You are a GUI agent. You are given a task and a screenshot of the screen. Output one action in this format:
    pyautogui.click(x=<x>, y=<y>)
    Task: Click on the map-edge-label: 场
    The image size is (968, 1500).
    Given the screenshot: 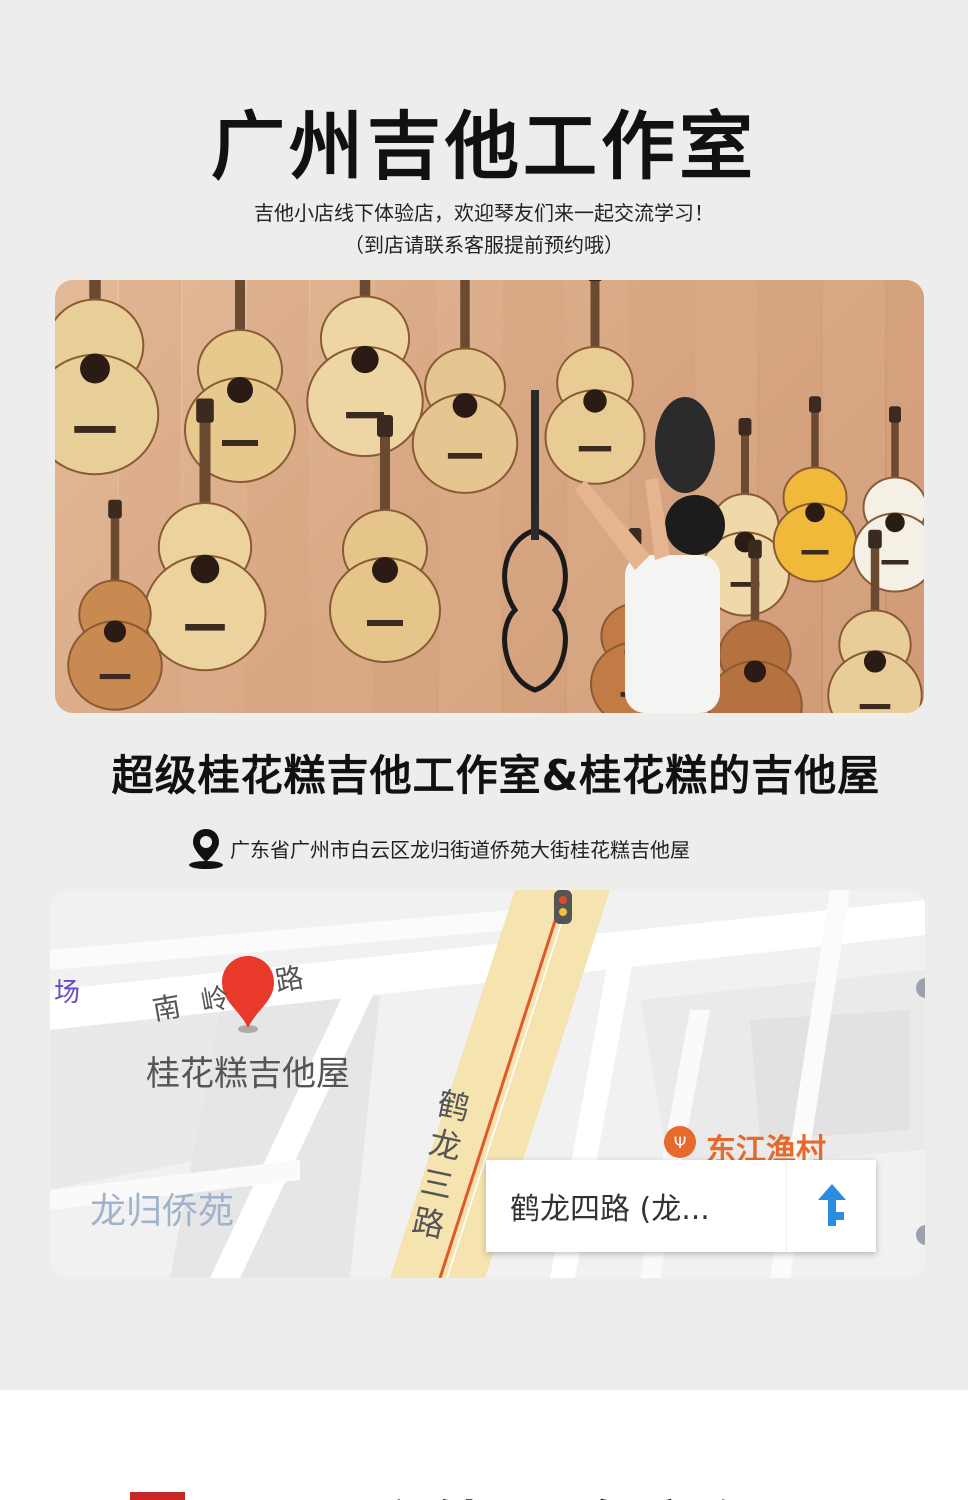 What is the action you would take?
    pyautogui.click(x=67, y=993)
    